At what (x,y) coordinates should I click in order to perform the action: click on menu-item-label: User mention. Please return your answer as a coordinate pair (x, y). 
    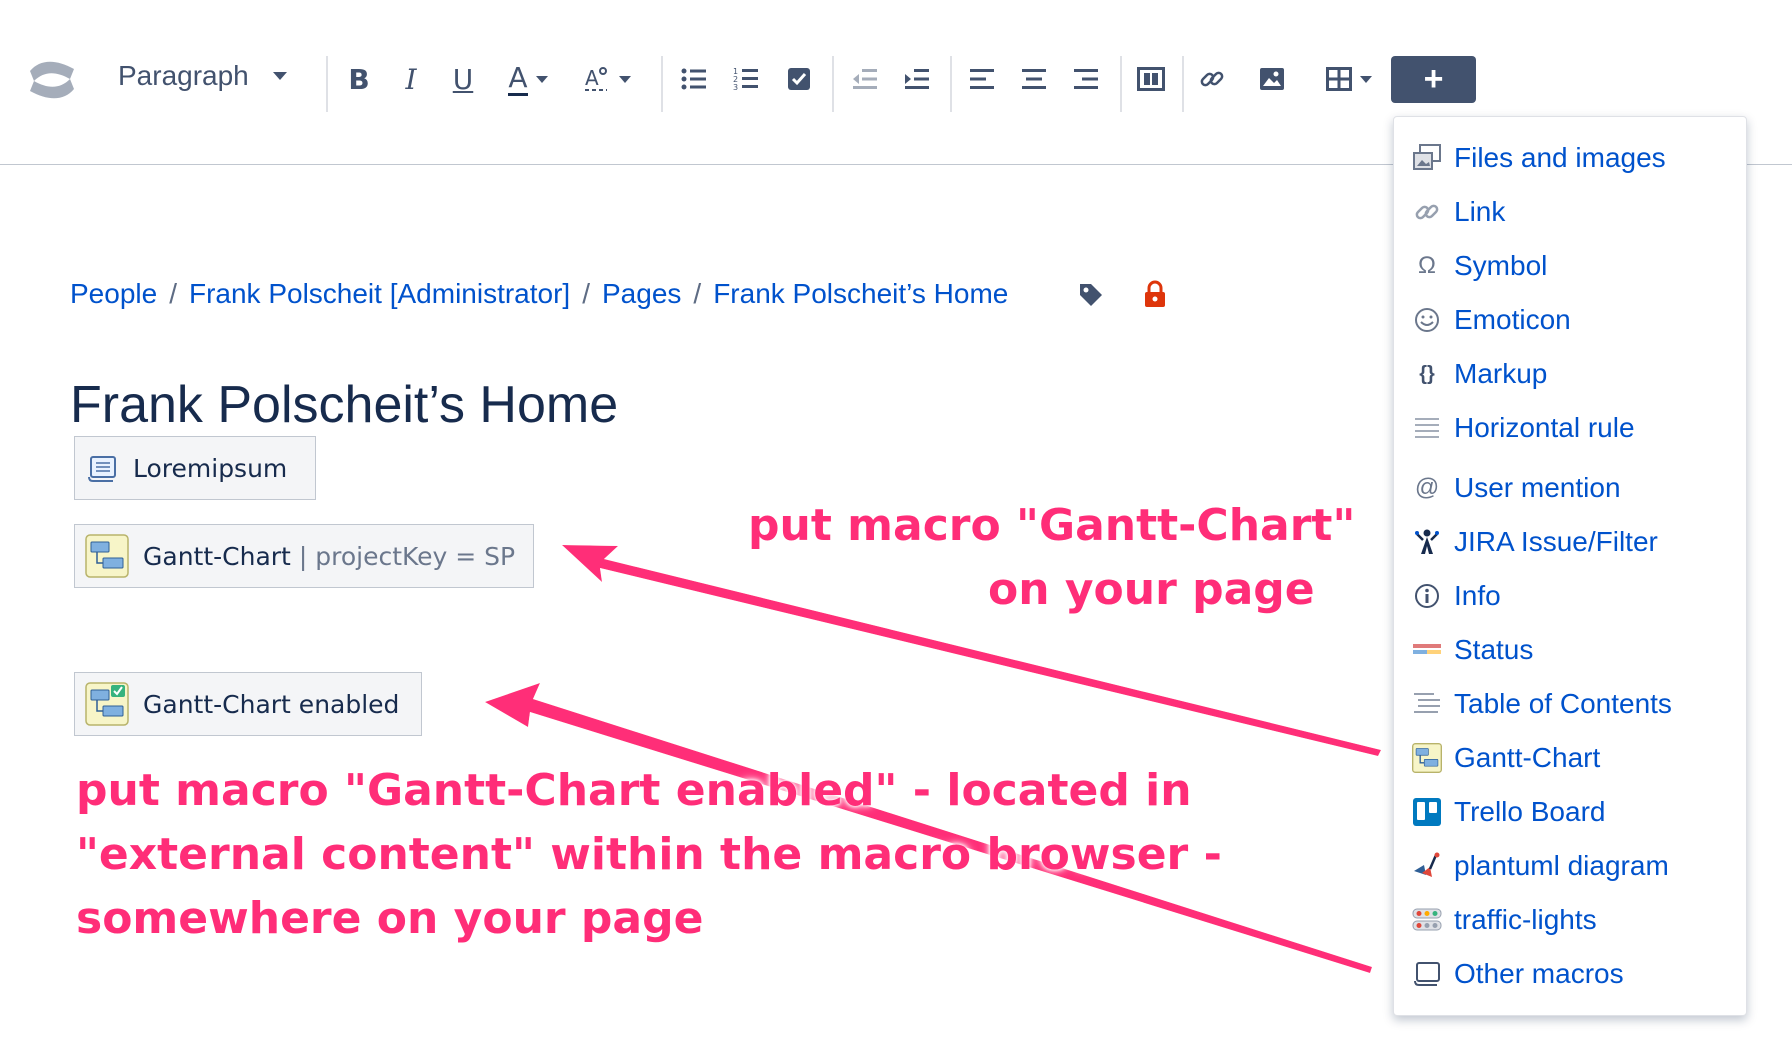
    Looking at the image, I should click on (1537, 487).